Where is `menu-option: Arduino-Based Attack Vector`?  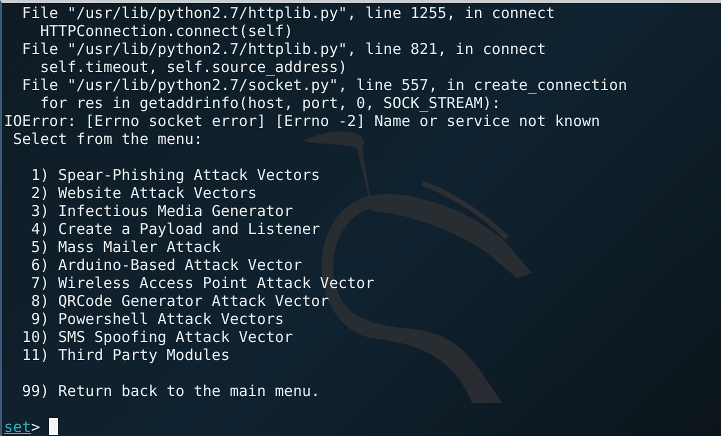 menu-option: Arduino-Based Attack Vector is located at coordinates (180, 265).